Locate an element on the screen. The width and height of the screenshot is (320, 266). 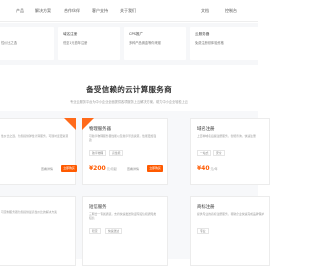
price-unit: 元/年 is located at coordinates (214, 169).